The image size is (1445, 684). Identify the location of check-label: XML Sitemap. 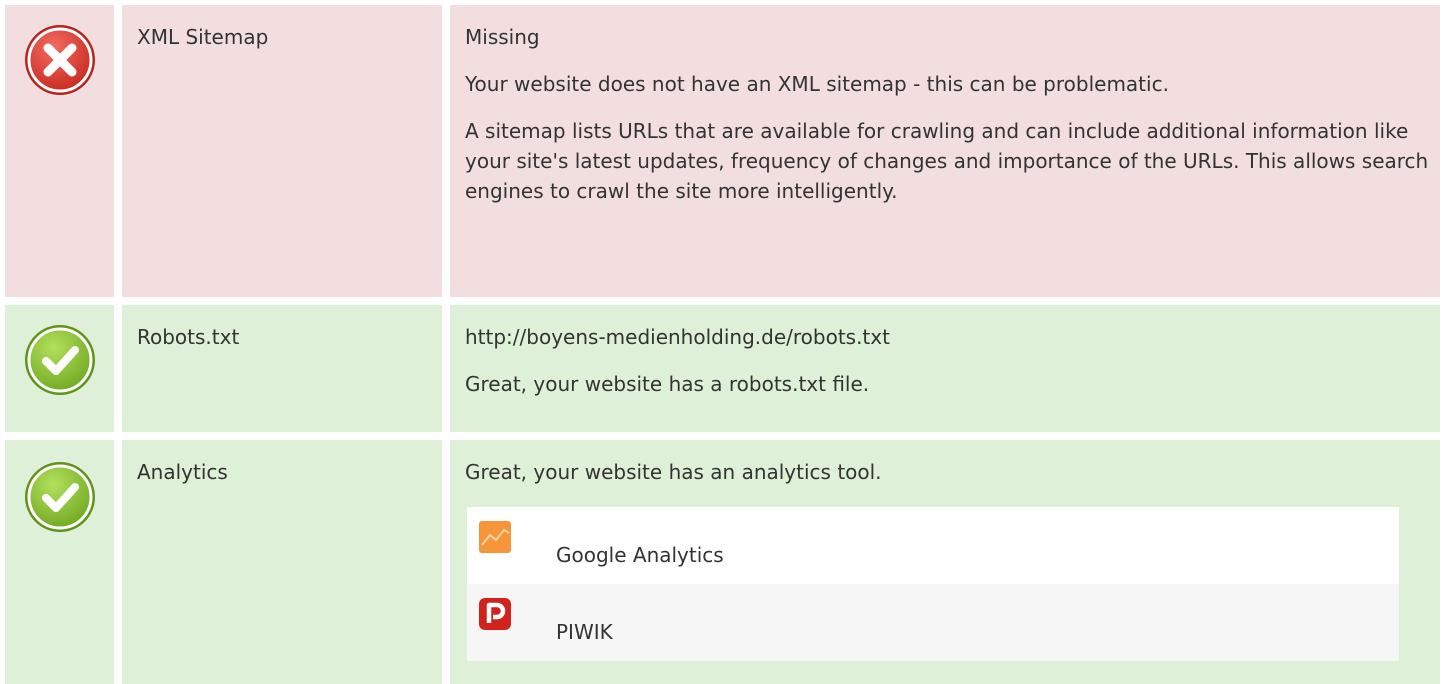
(203, 37).